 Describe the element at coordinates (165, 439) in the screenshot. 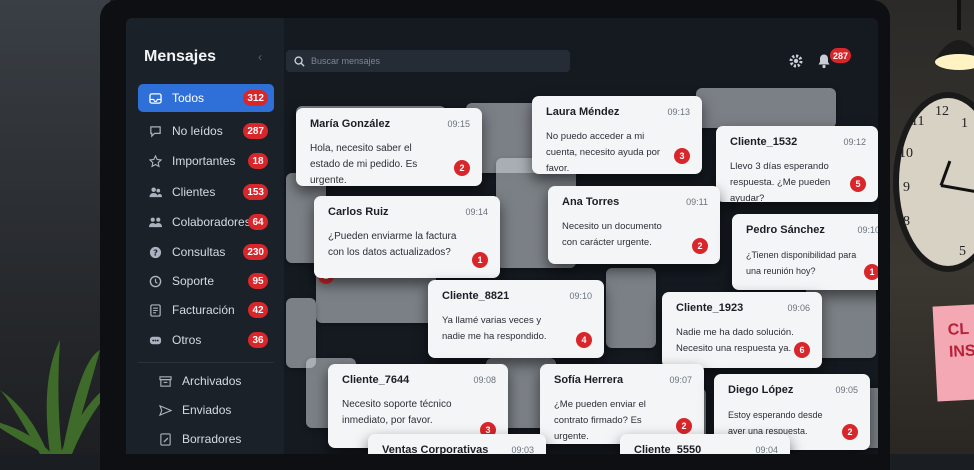

I see `draft-icon` at that location.